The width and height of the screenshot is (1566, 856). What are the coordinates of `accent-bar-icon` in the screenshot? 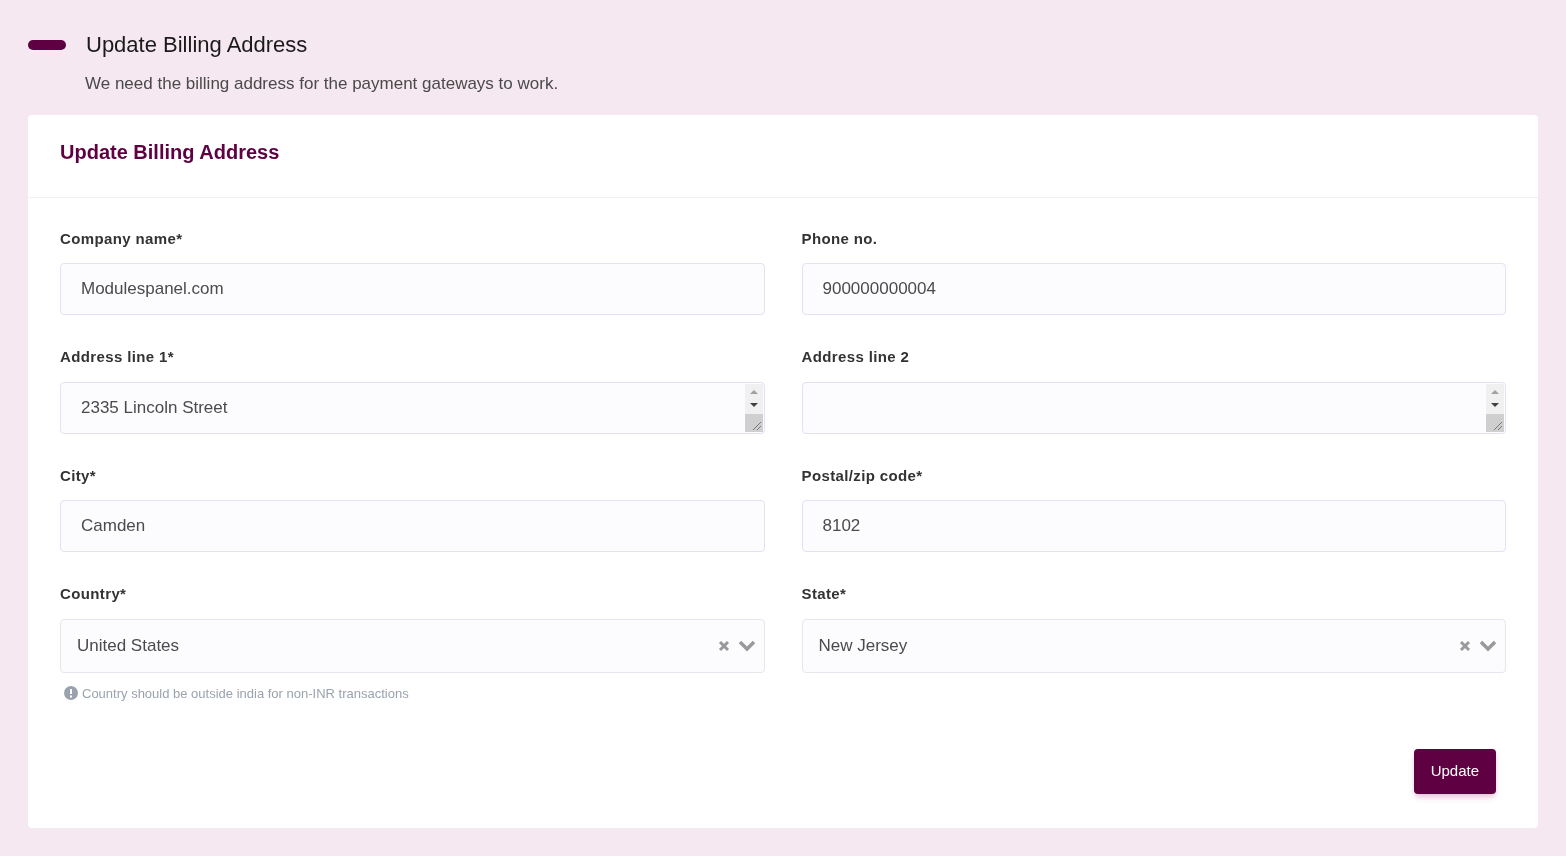 It's located at (47, 44).